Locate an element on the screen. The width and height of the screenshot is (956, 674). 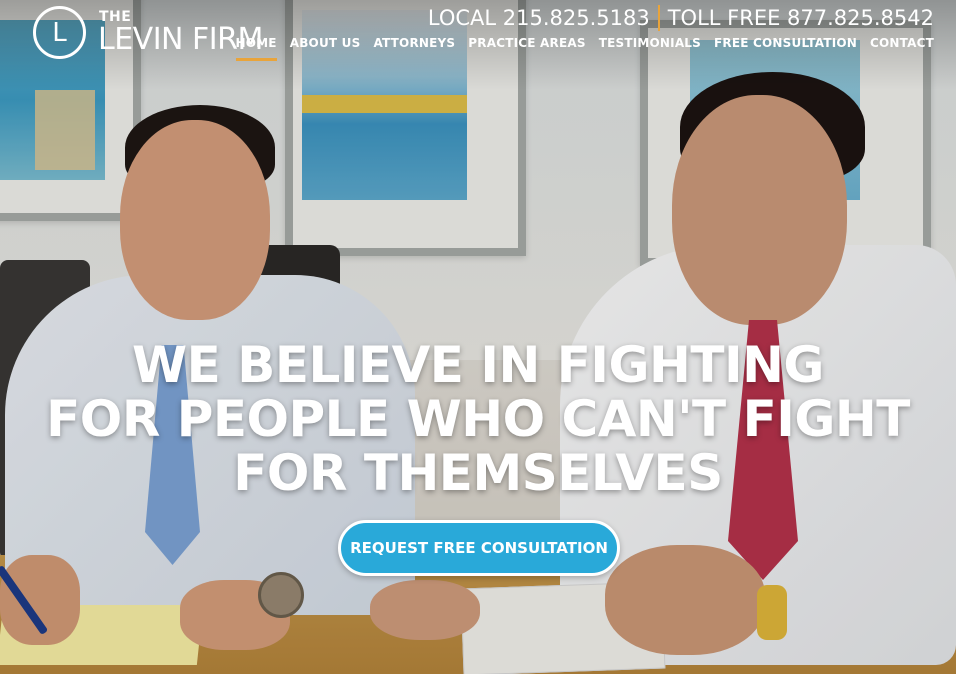
toll-free-phone: TOLL FREE 877.825.8542 is located at coordinates (801, 18).